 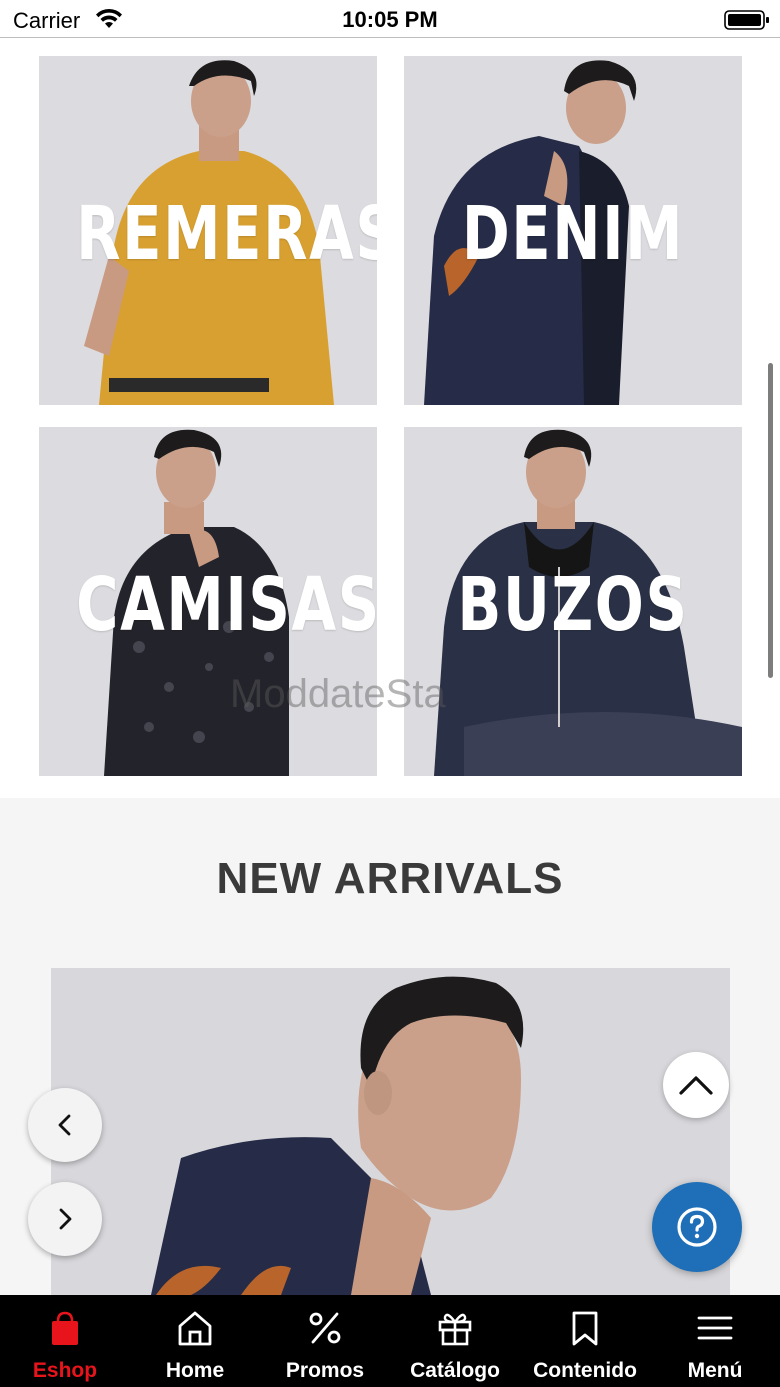 I want to click on category-tile-remeras: REMERAS, so click(x=208, y=230).